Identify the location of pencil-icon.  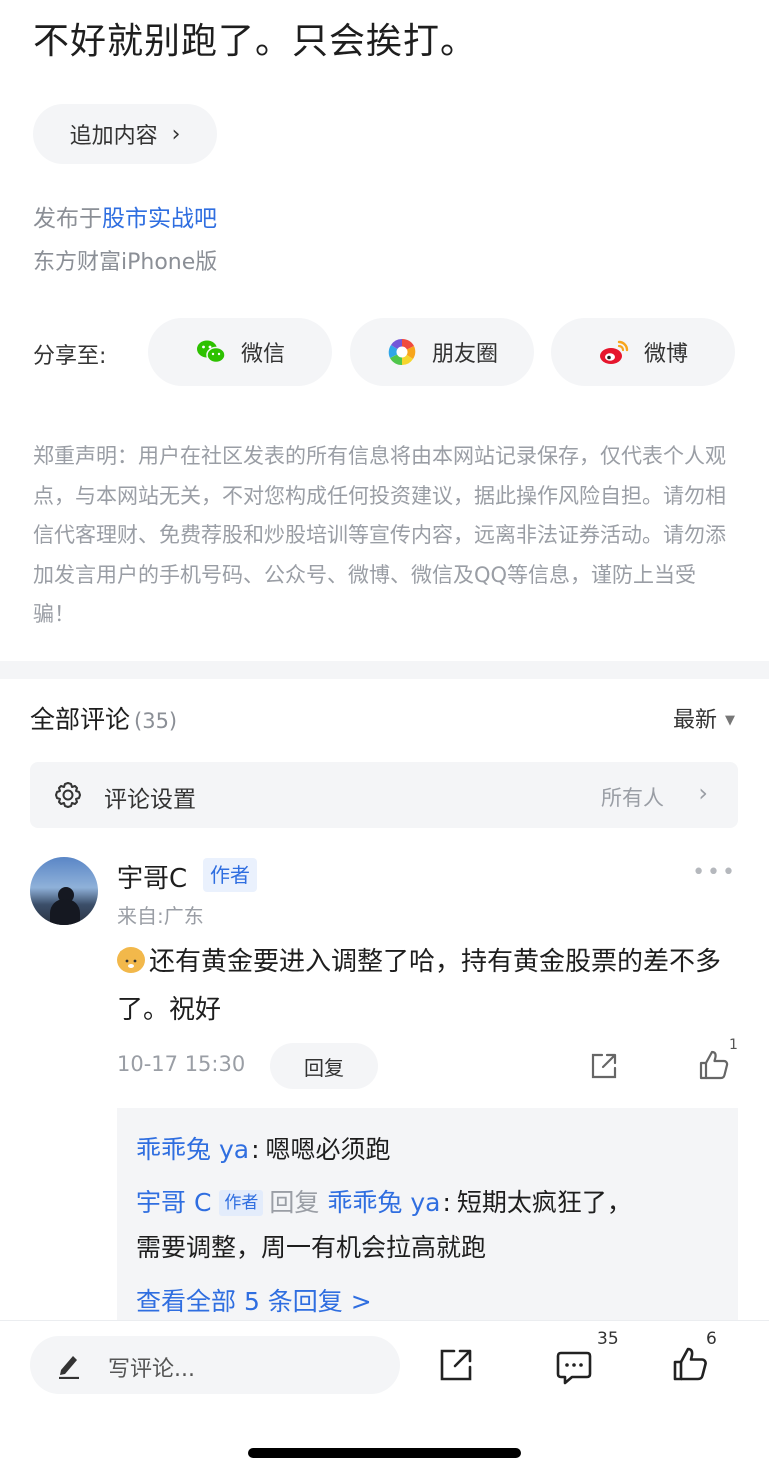
(69, 1365).